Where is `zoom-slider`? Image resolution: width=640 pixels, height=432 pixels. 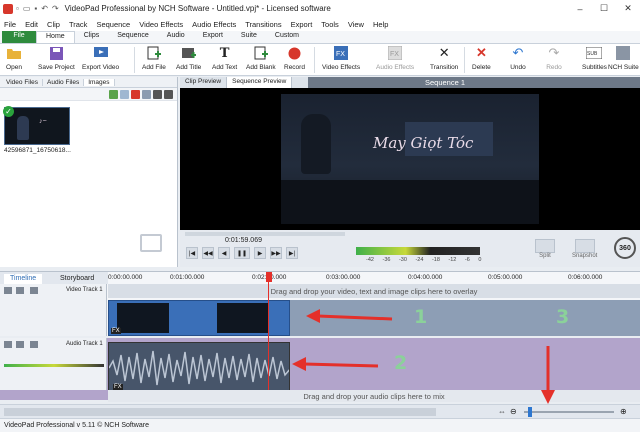
zoom-slider is located at coordinates (569, 412).